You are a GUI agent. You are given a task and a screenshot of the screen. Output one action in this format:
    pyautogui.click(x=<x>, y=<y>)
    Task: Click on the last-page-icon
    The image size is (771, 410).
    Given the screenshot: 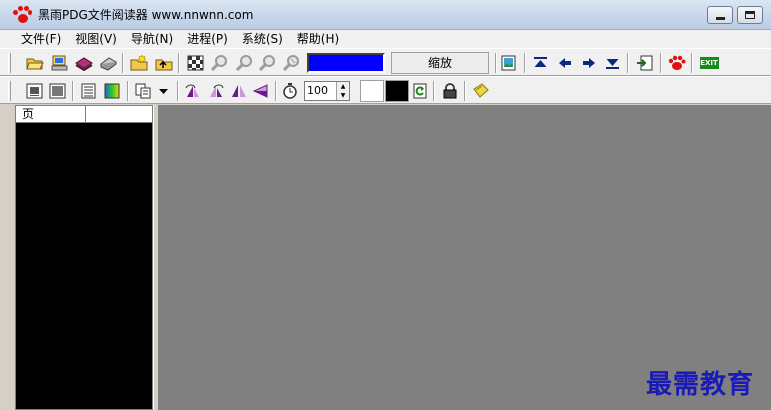 What is the action you would take?
    pyautogui.click(x=613, y=63)
    